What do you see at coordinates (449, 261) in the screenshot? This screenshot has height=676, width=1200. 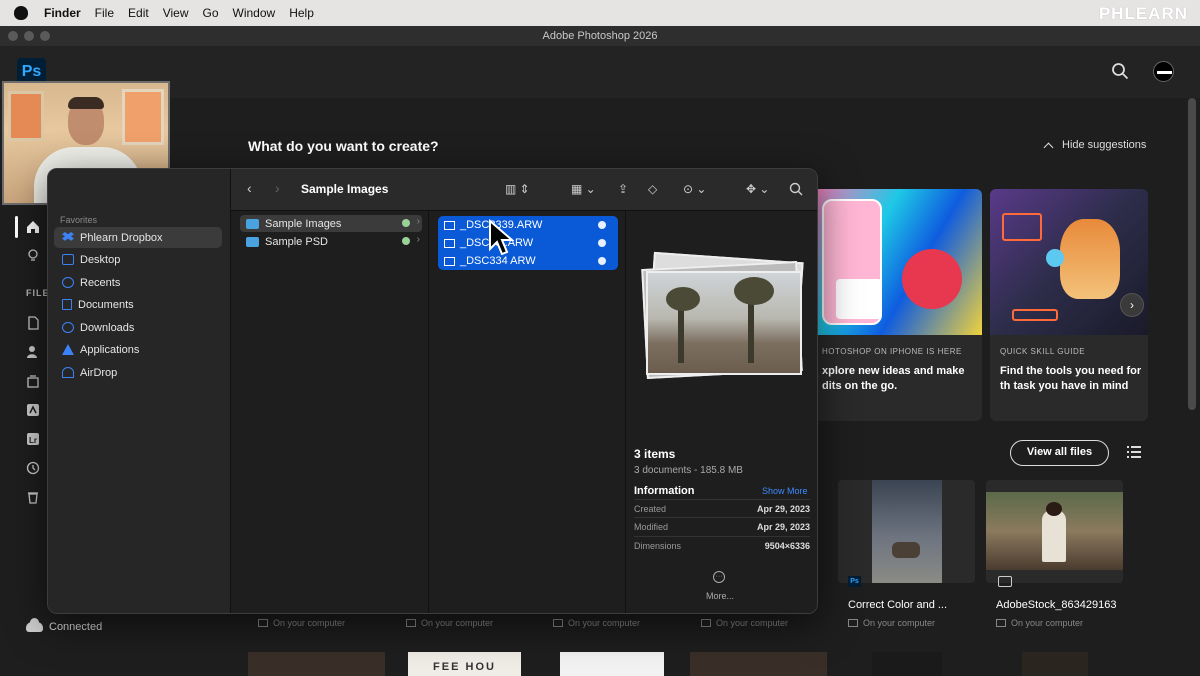 I see `image-file-icon` at bounding box center [449, 261].